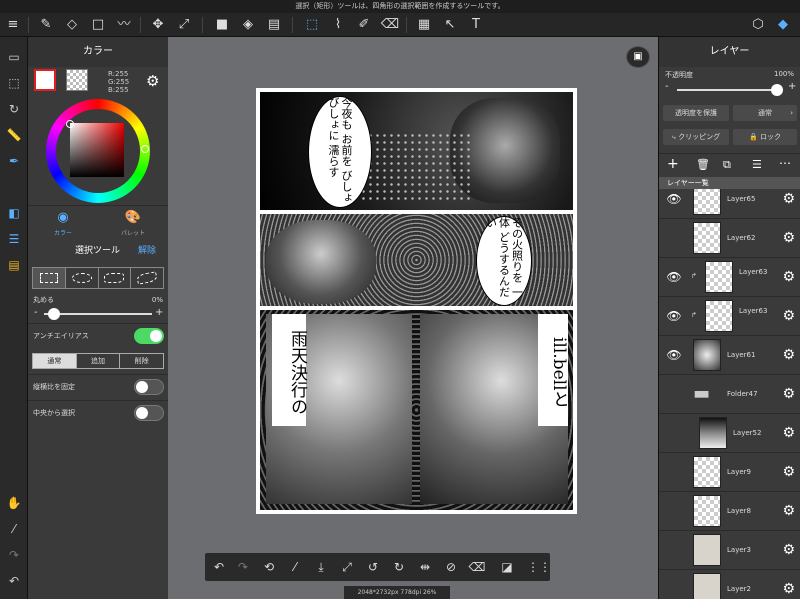 The height and width of the screenshot is (599, 800). I want to click on layer-row: Layer3 ⚙, so click(729, 549).